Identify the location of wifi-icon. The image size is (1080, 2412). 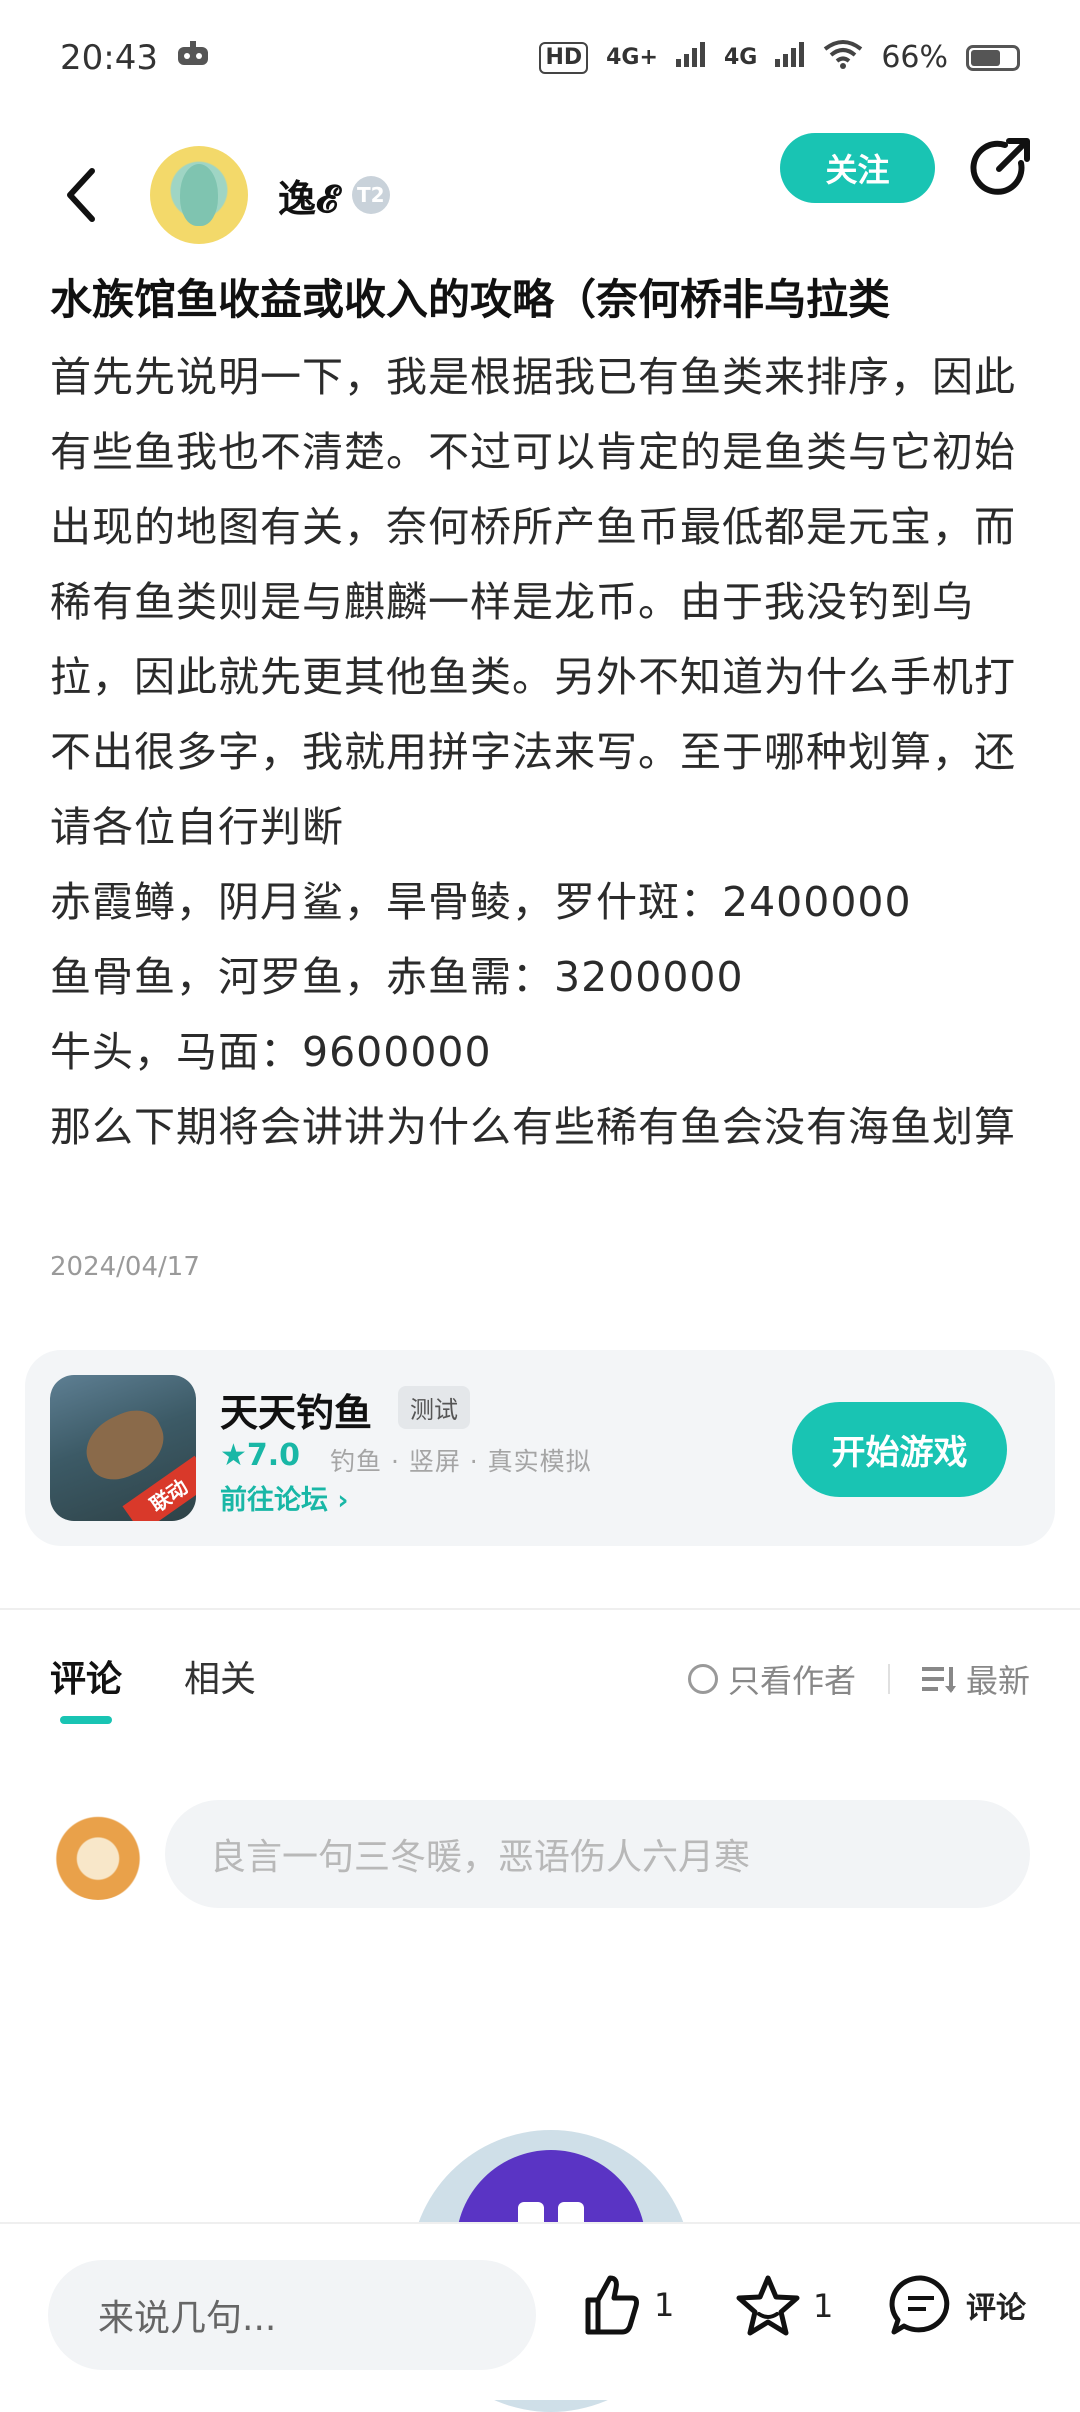
(843, 58).